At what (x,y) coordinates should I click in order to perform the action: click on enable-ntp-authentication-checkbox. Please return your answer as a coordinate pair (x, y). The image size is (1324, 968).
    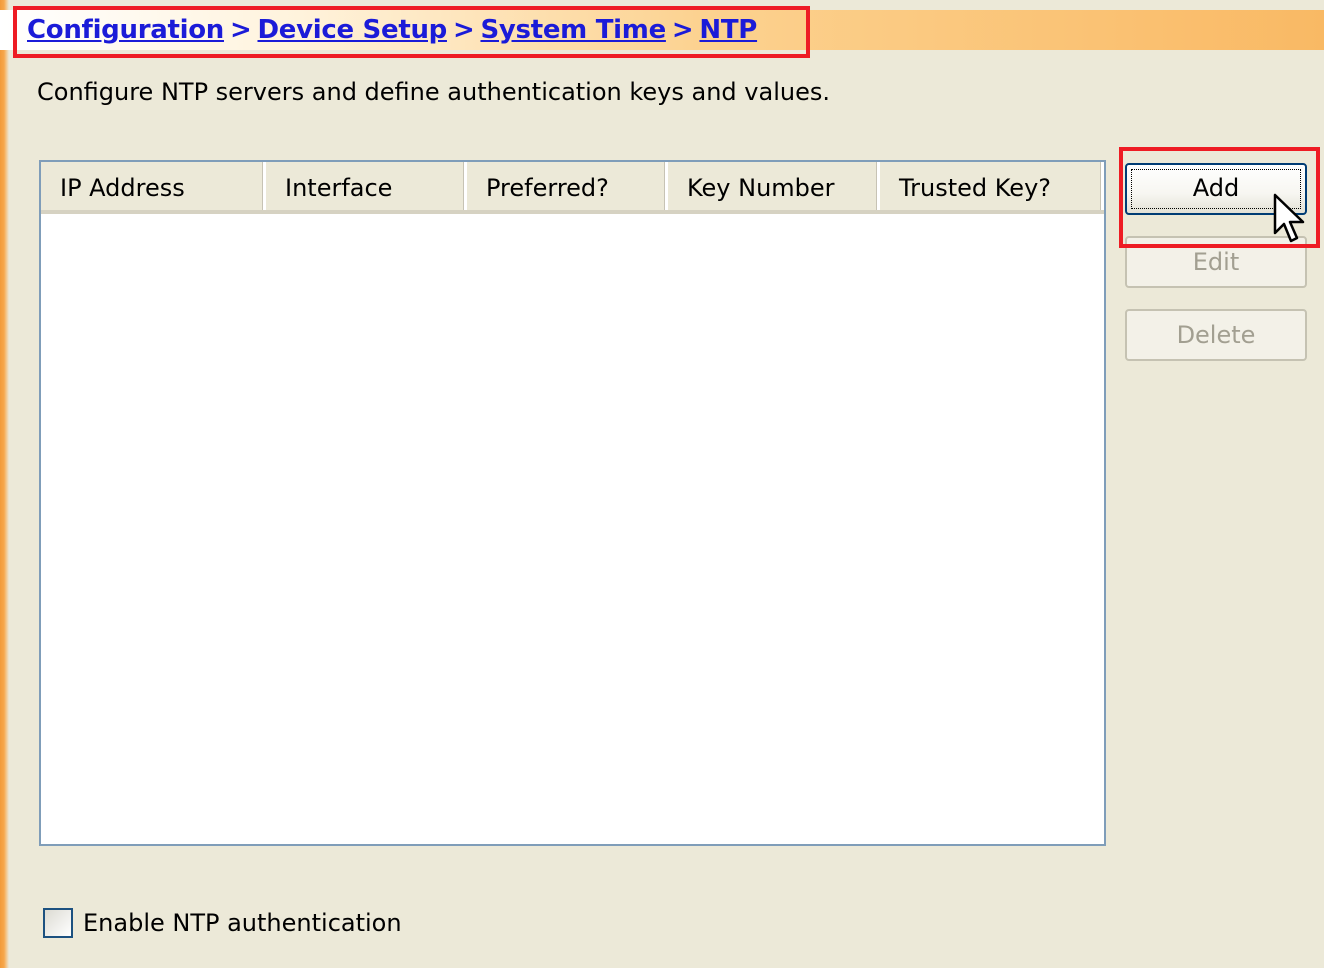
    Looking at the image, I should click on (58, 923).